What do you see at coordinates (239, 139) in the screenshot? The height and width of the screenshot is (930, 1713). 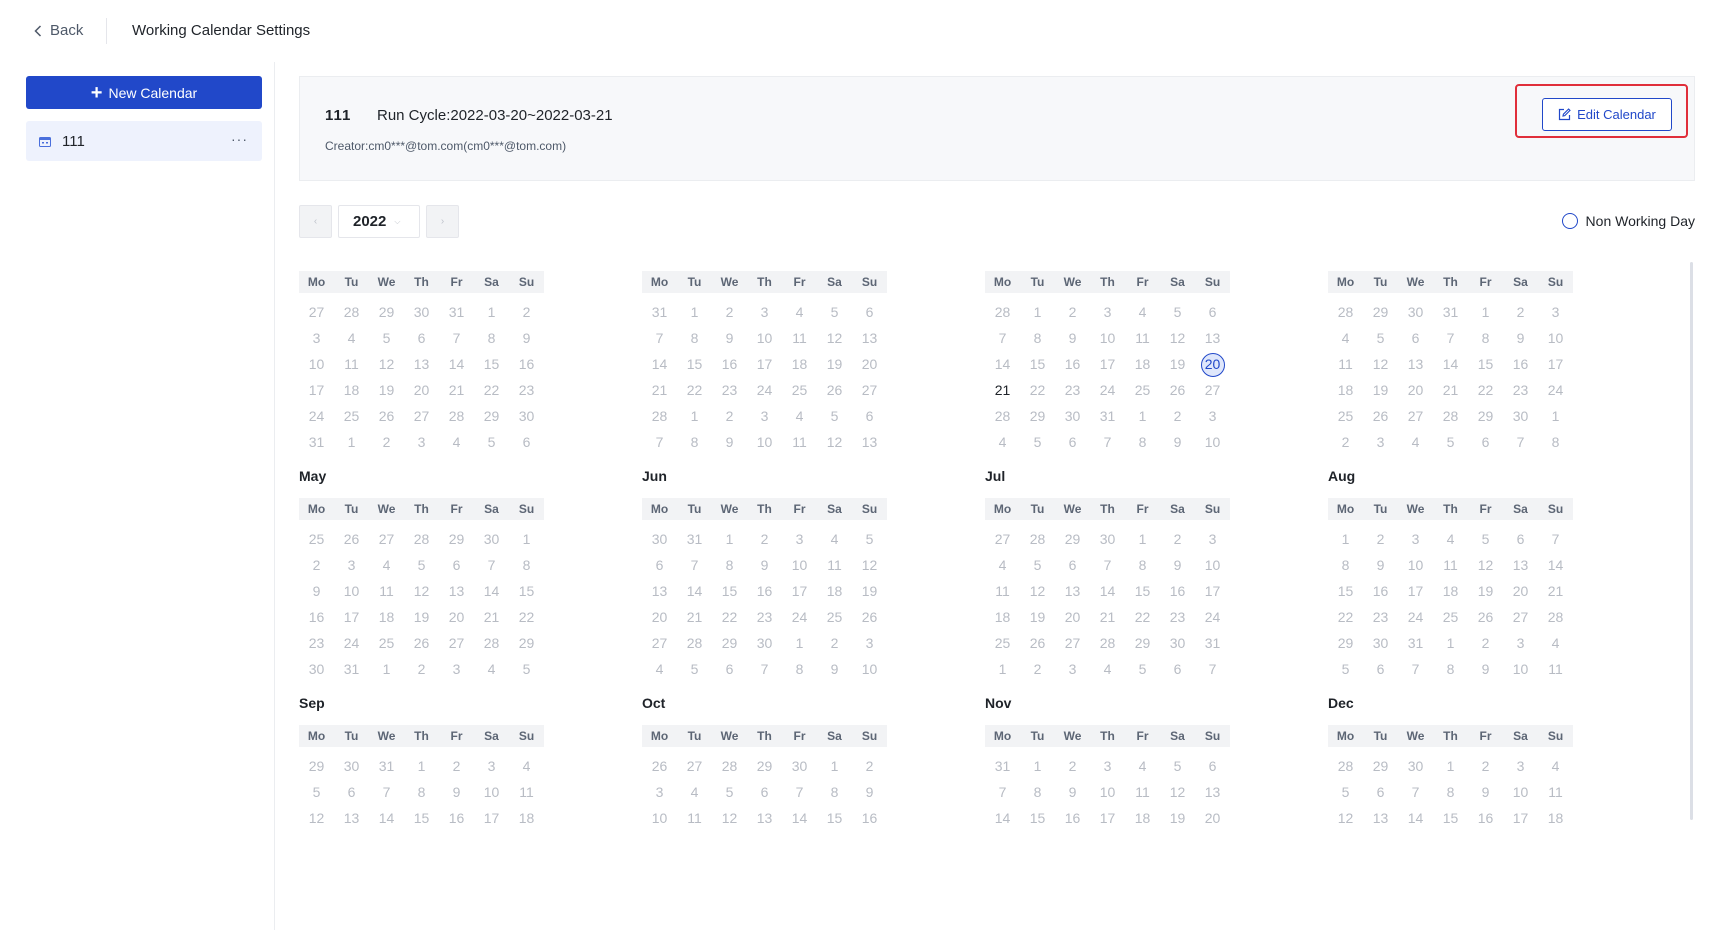 I see `more-icon: ···` at bounding box center [239, 139].